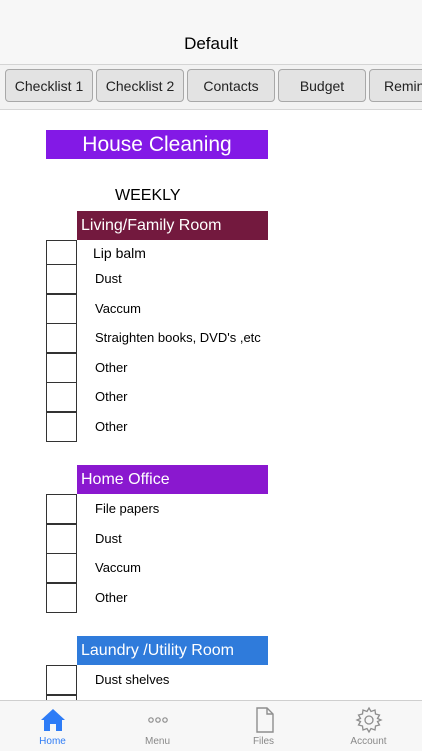 The image size is (422, 751). I want to click on list-item: Straighten books, DVD's ,etc, so click(196, 338).